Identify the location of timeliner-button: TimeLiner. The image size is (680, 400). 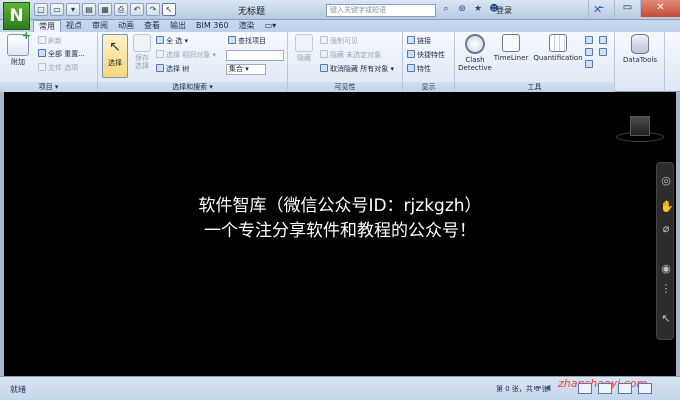
(511, 48).